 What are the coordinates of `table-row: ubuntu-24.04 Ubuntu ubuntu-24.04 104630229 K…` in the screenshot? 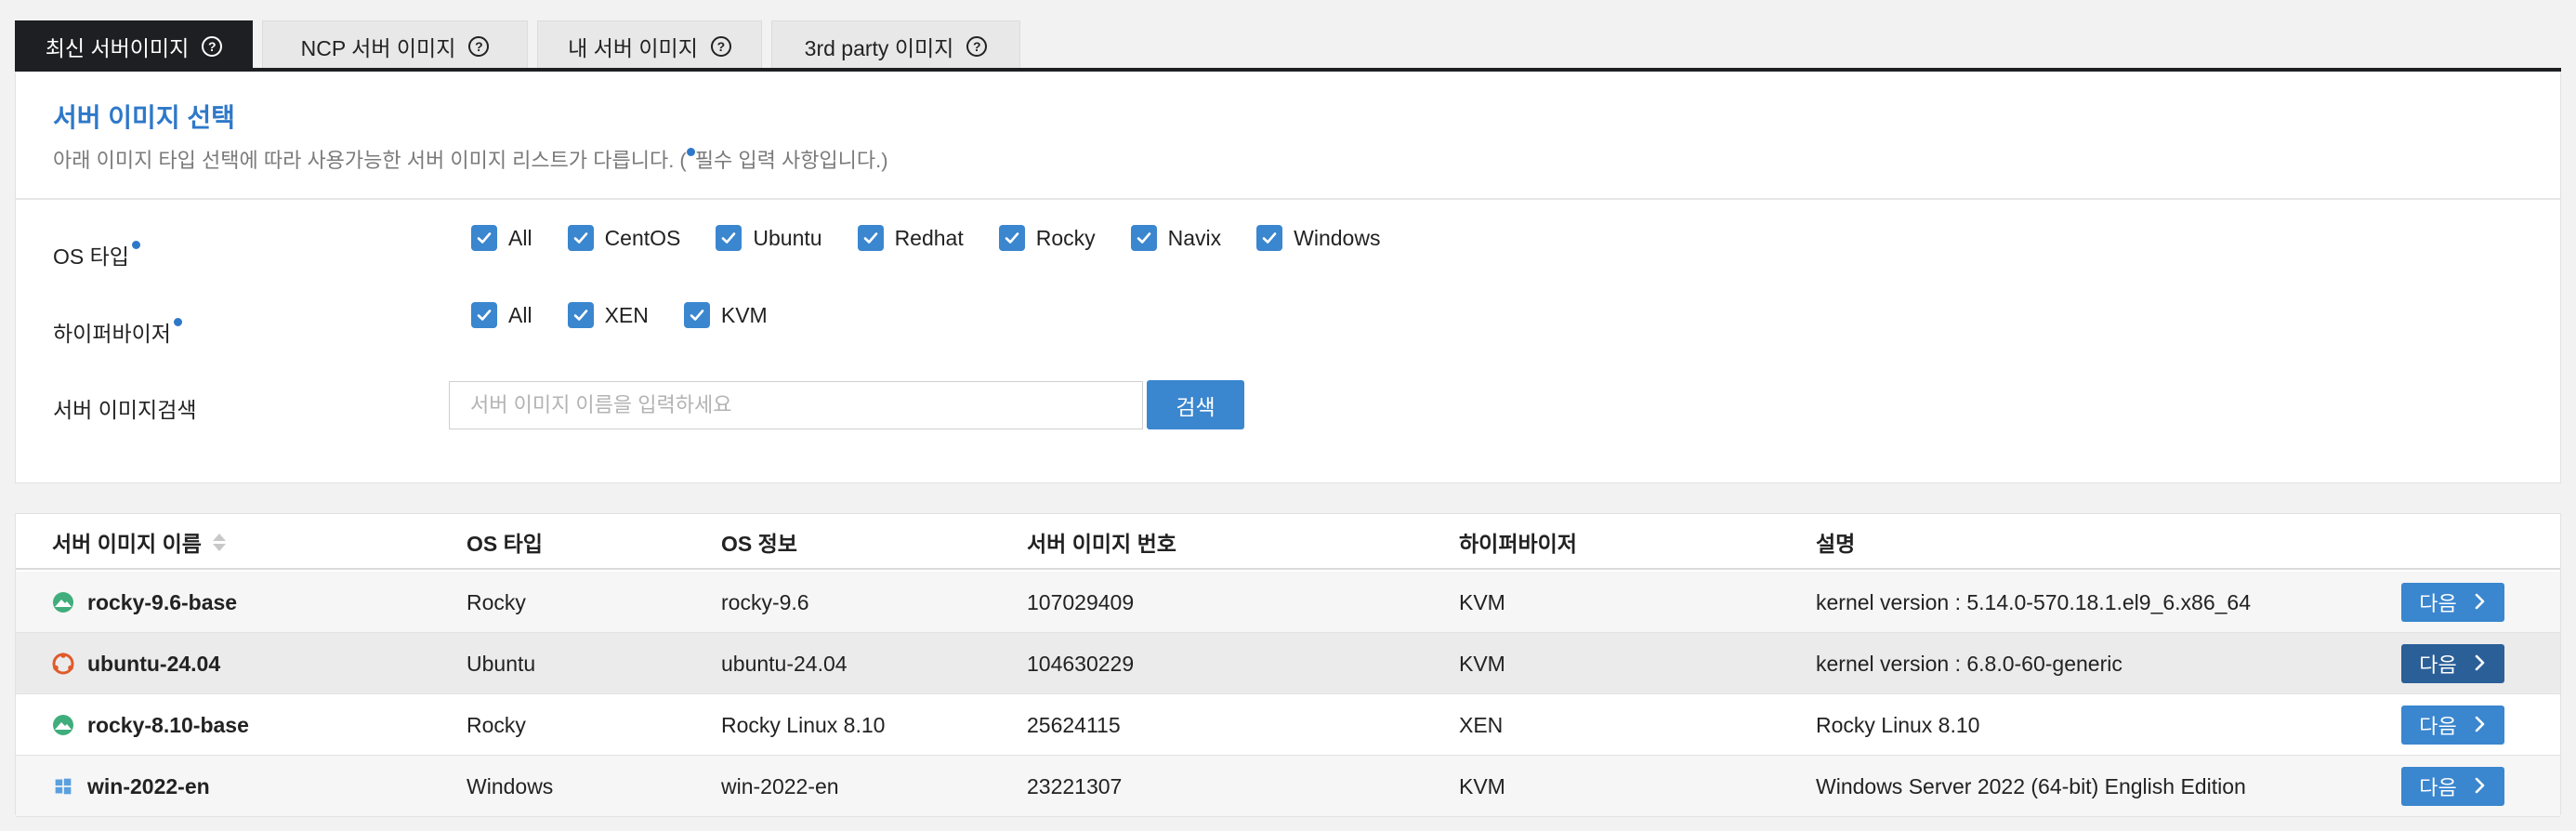 It's located at (1288, 663).